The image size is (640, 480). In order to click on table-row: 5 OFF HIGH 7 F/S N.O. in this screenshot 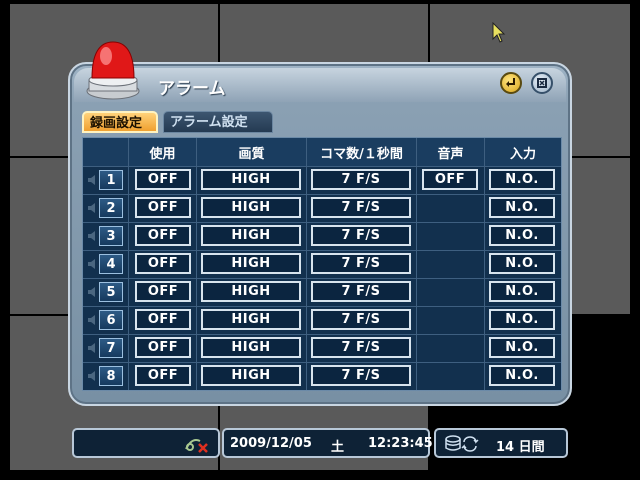, I will do `click(322, 292)`.